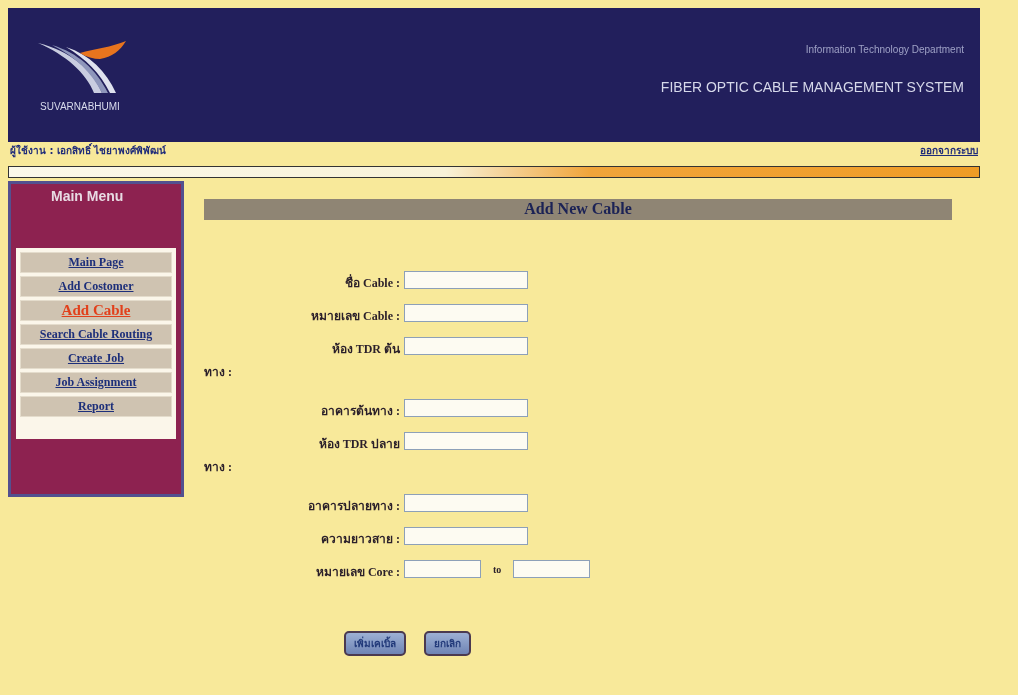 The height and width of the screenshot is (695, 1018). What do you see at coordinates (96, 334) in the screenshot?
I see `menu-item: Search Cable Routing` at bounding box center [96, 334].